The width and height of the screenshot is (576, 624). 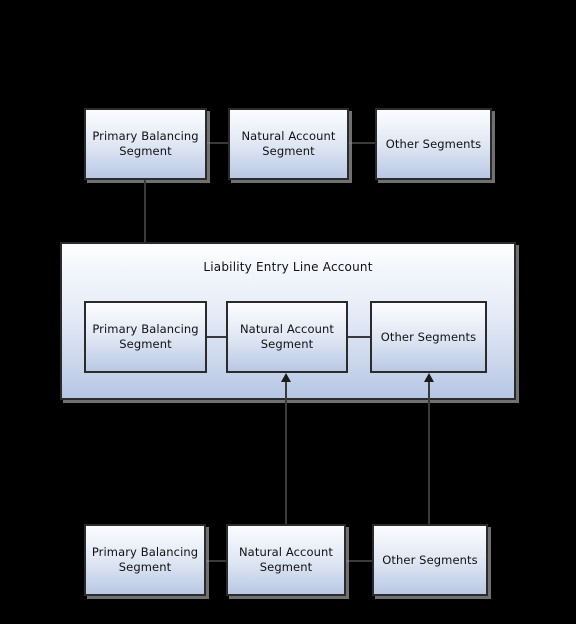 I want to click on top-primary-balancing-segment-box: Primary Balancing Segment, so click(x=145, y=144).